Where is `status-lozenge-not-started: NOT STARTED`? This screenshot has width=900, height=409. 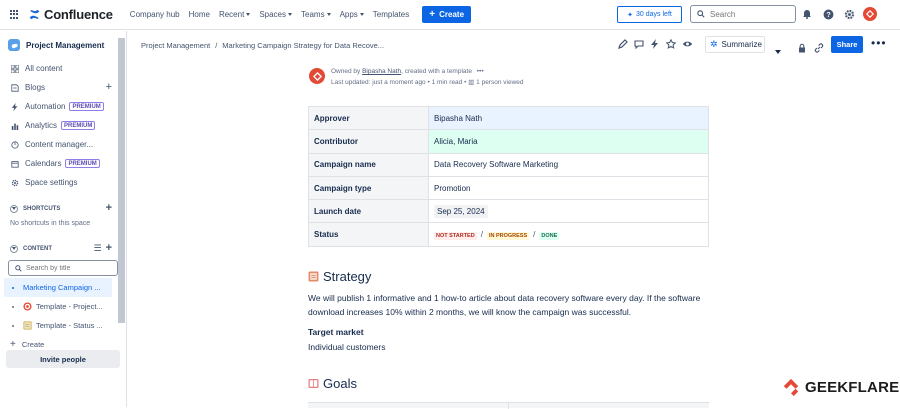 status-lozenge-not-started: NOT STARTED is located at coordinates (455, 236).